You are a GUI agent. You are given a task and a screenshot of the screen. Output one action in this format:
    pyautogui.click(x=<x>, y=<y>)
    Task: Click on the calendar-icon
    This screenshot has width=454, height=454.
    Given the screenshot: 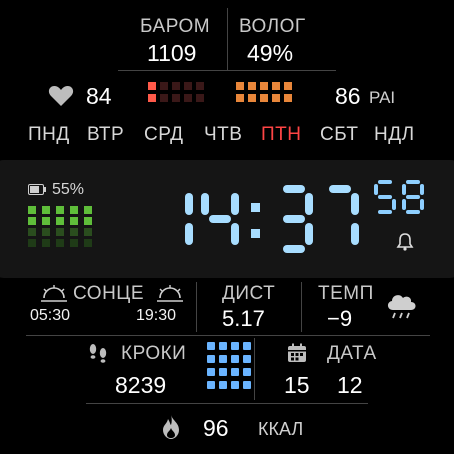 What is the action you would take?
    pyautogui.click(x=297, y=353)
    